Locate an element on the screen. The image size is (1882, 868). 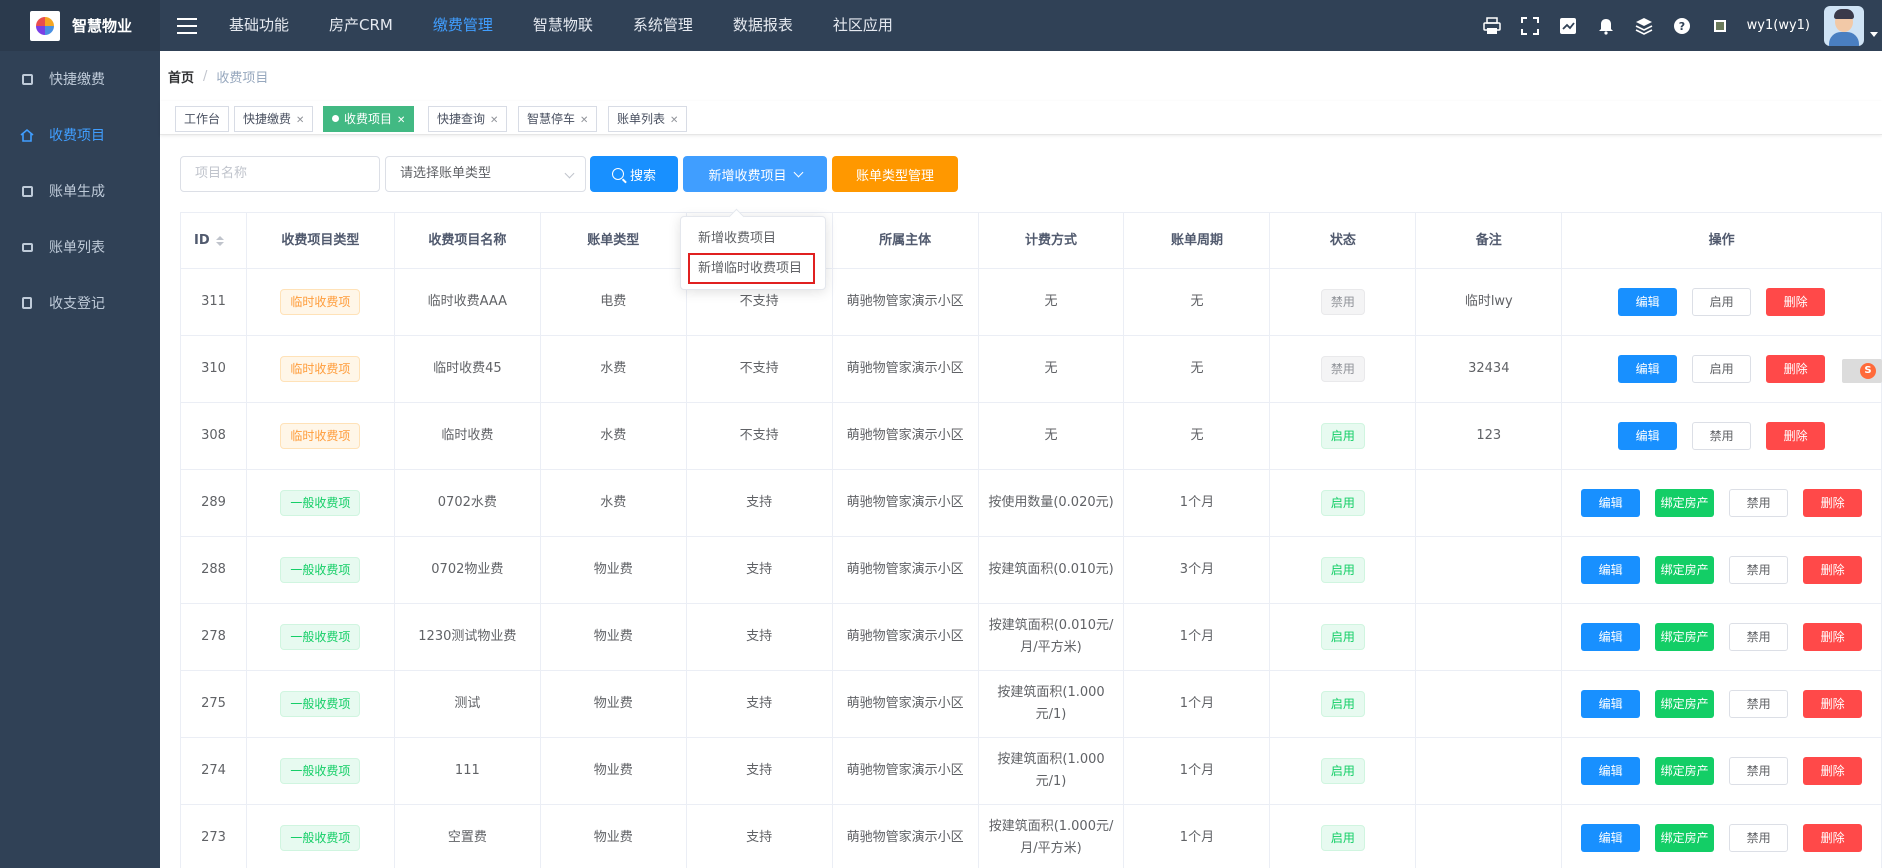
cell-ops: 编辑 绑定房产 禁用 删除 is located at coordinates (1722, 771).